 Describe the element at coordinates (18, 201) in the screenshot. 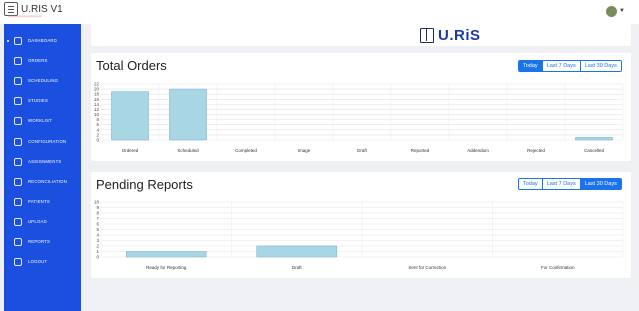

I see `patients-icon` at that location.